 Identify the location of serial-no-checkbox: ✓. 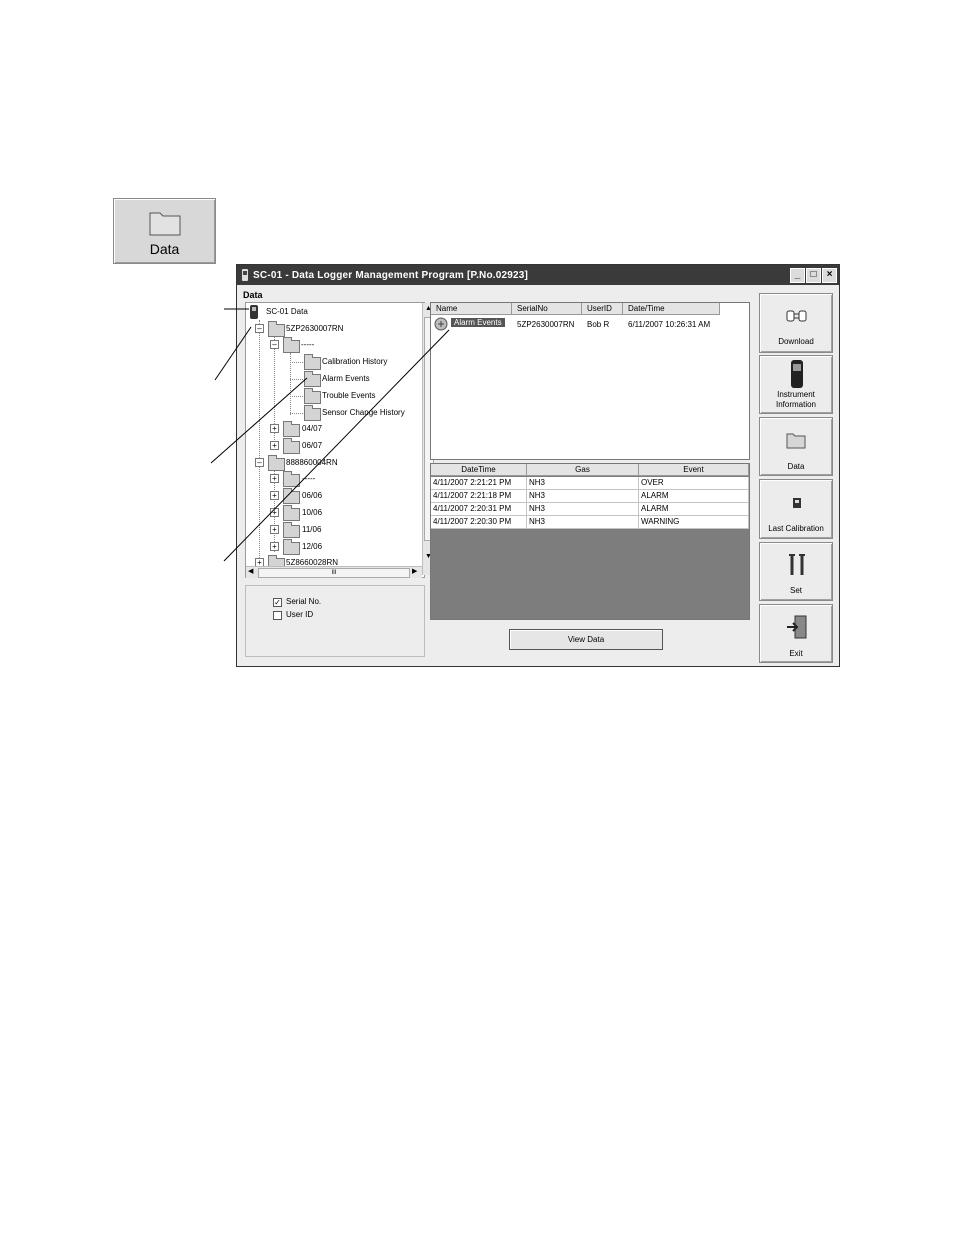
(277, 602).